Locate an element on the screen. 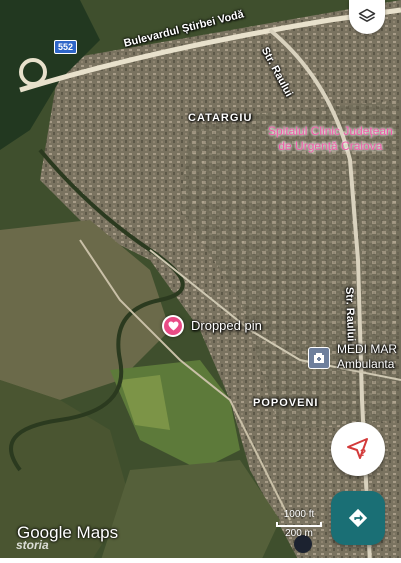 Image resolution: width=401 pixels, height=563 pixels. dropped-pin-label: Dropped pin is located at coordinates (226, 325).